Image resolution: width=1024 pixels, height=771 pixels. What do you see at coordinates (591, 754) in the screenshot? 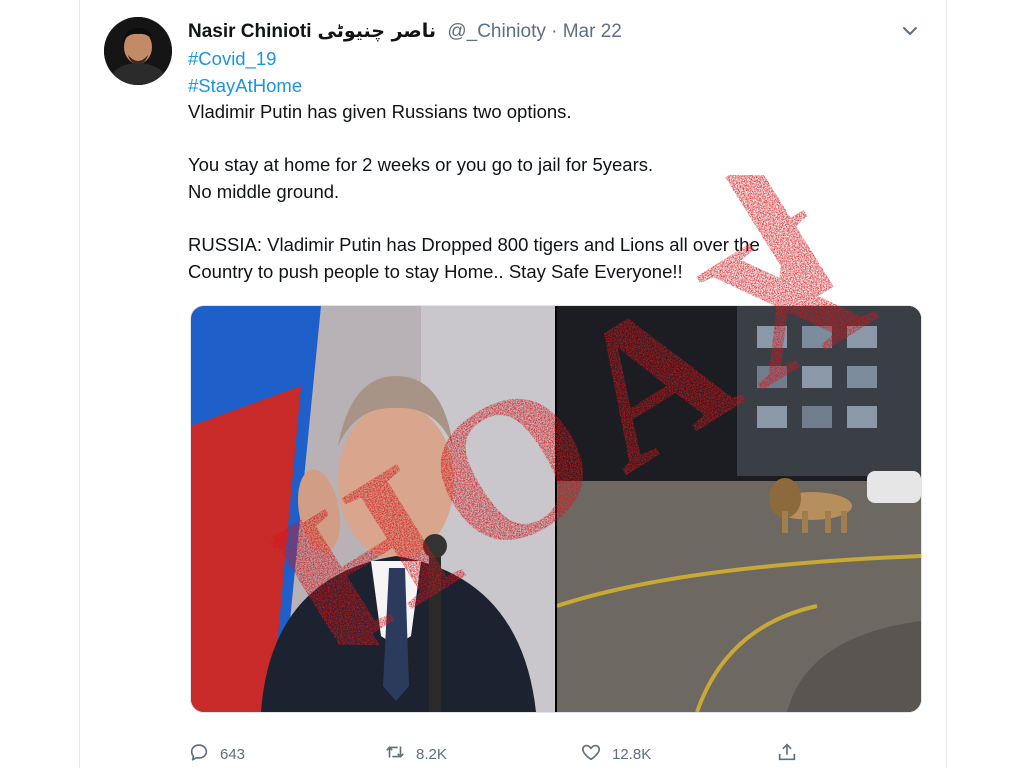
I see `heart-icon` at bounding box center [591, 754].